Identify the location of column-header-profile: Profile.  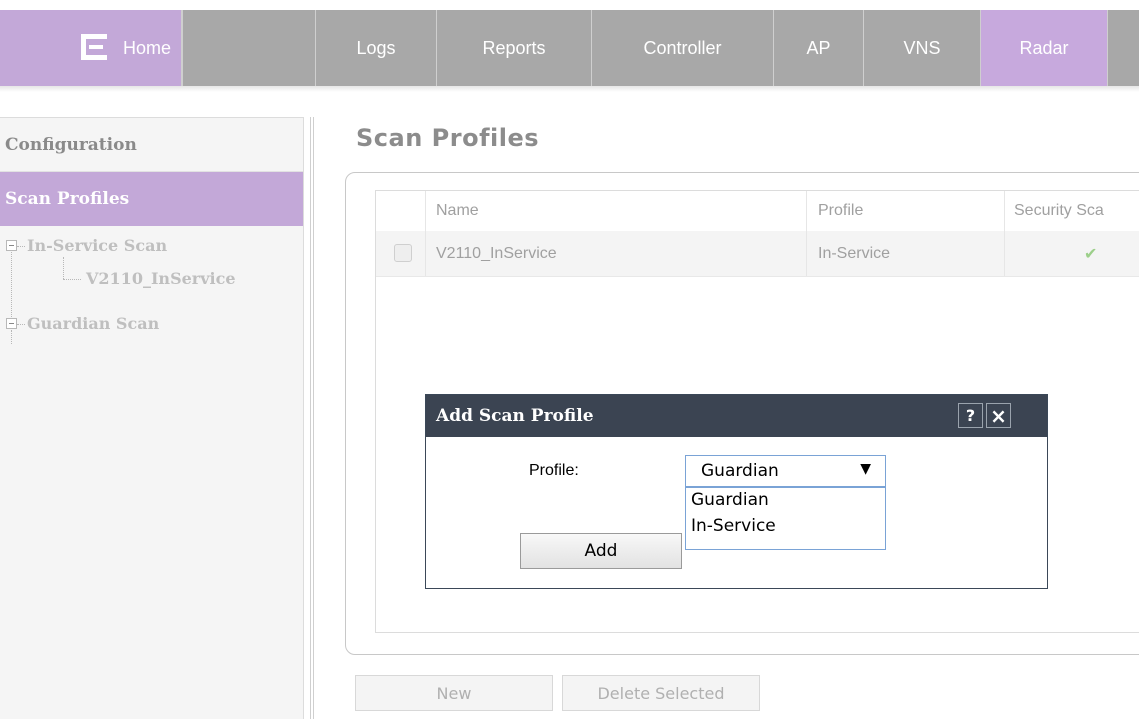
(840, 211).